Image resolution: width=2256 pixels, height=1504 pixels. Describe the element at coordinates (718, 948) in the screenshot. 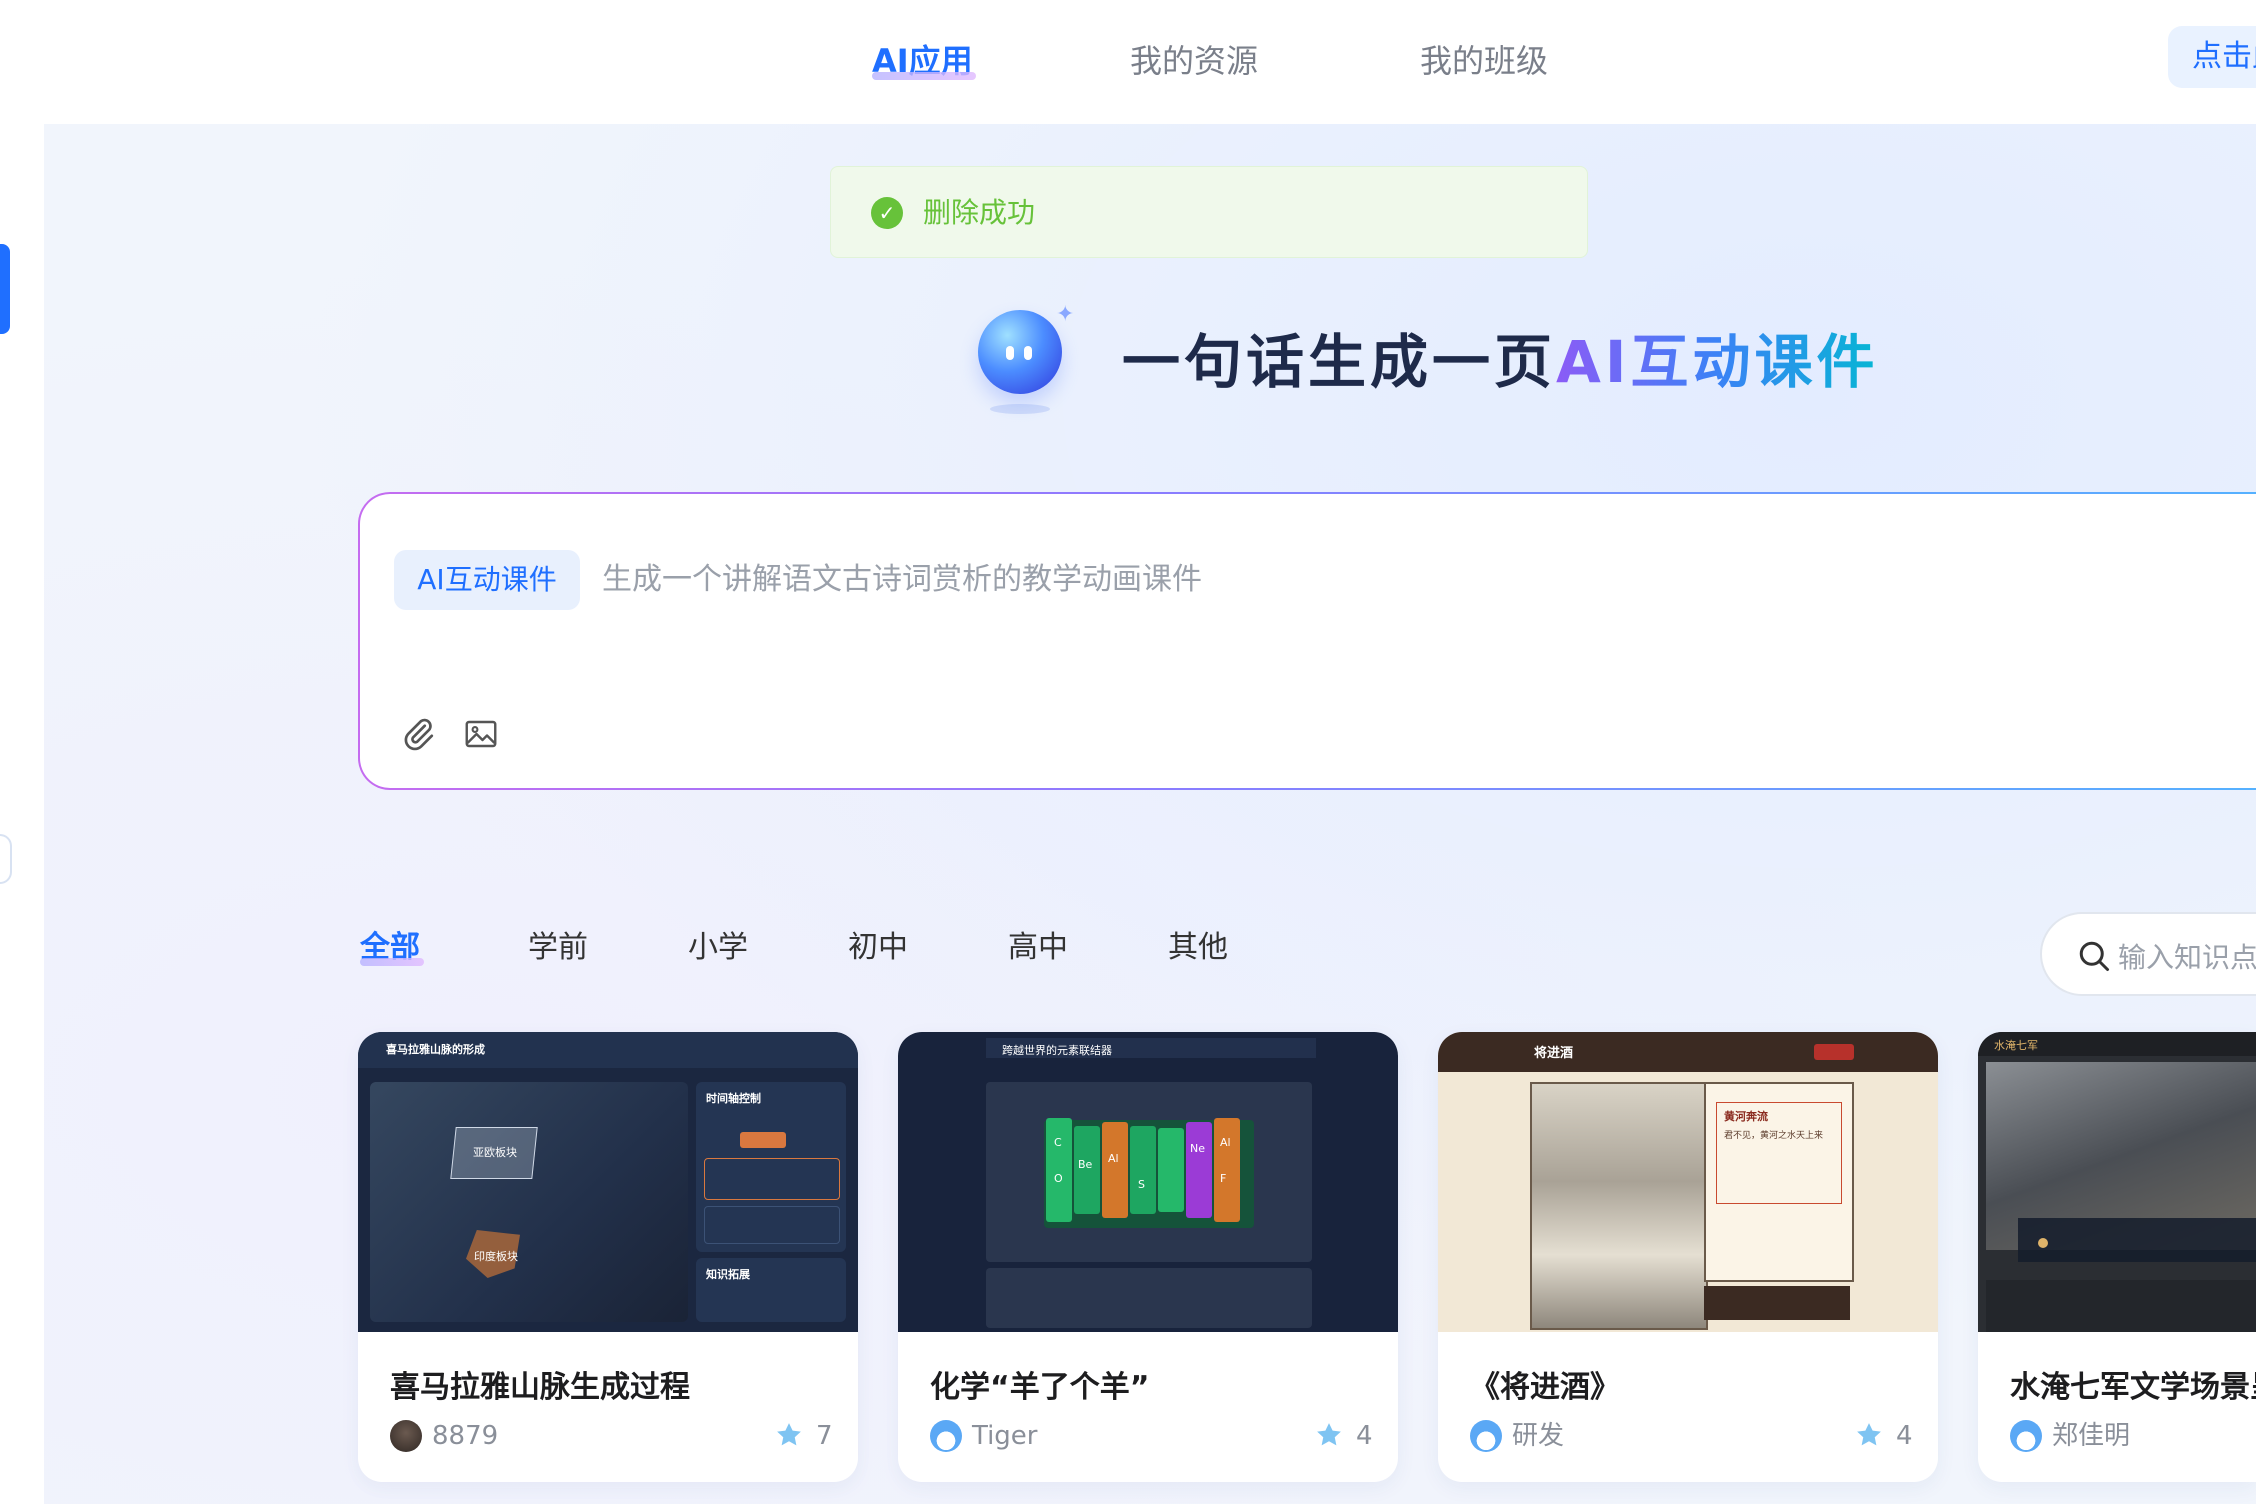

I see `category-tab-primary: 小学` at that location.